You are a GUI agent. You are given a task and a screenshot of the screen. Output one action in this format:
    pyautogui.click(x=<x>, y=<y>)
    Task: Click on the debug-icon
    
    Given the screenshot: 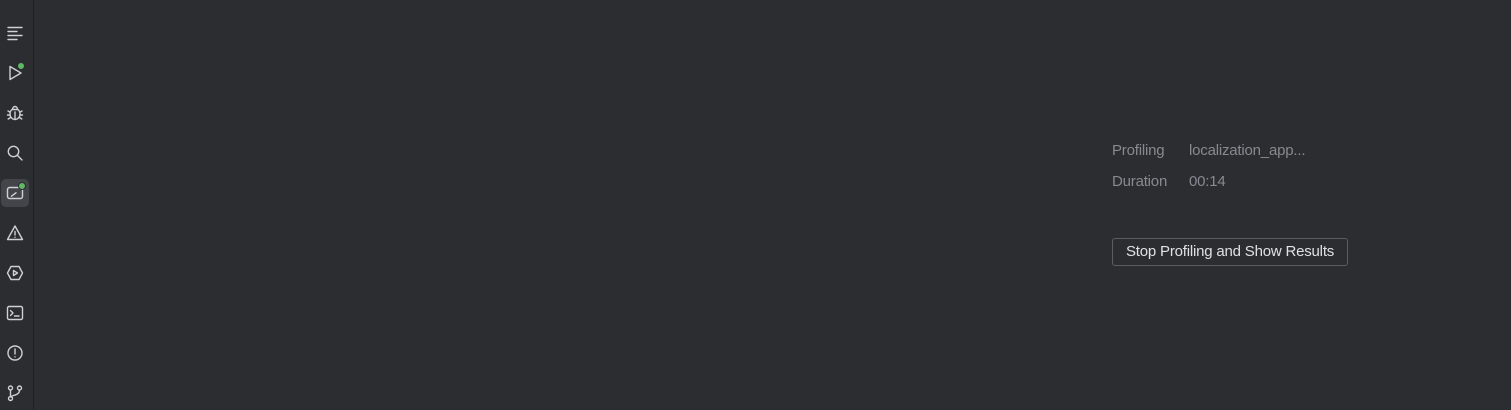 What is the action you would take?
    pyautogui.click(x=15, y=113)
    